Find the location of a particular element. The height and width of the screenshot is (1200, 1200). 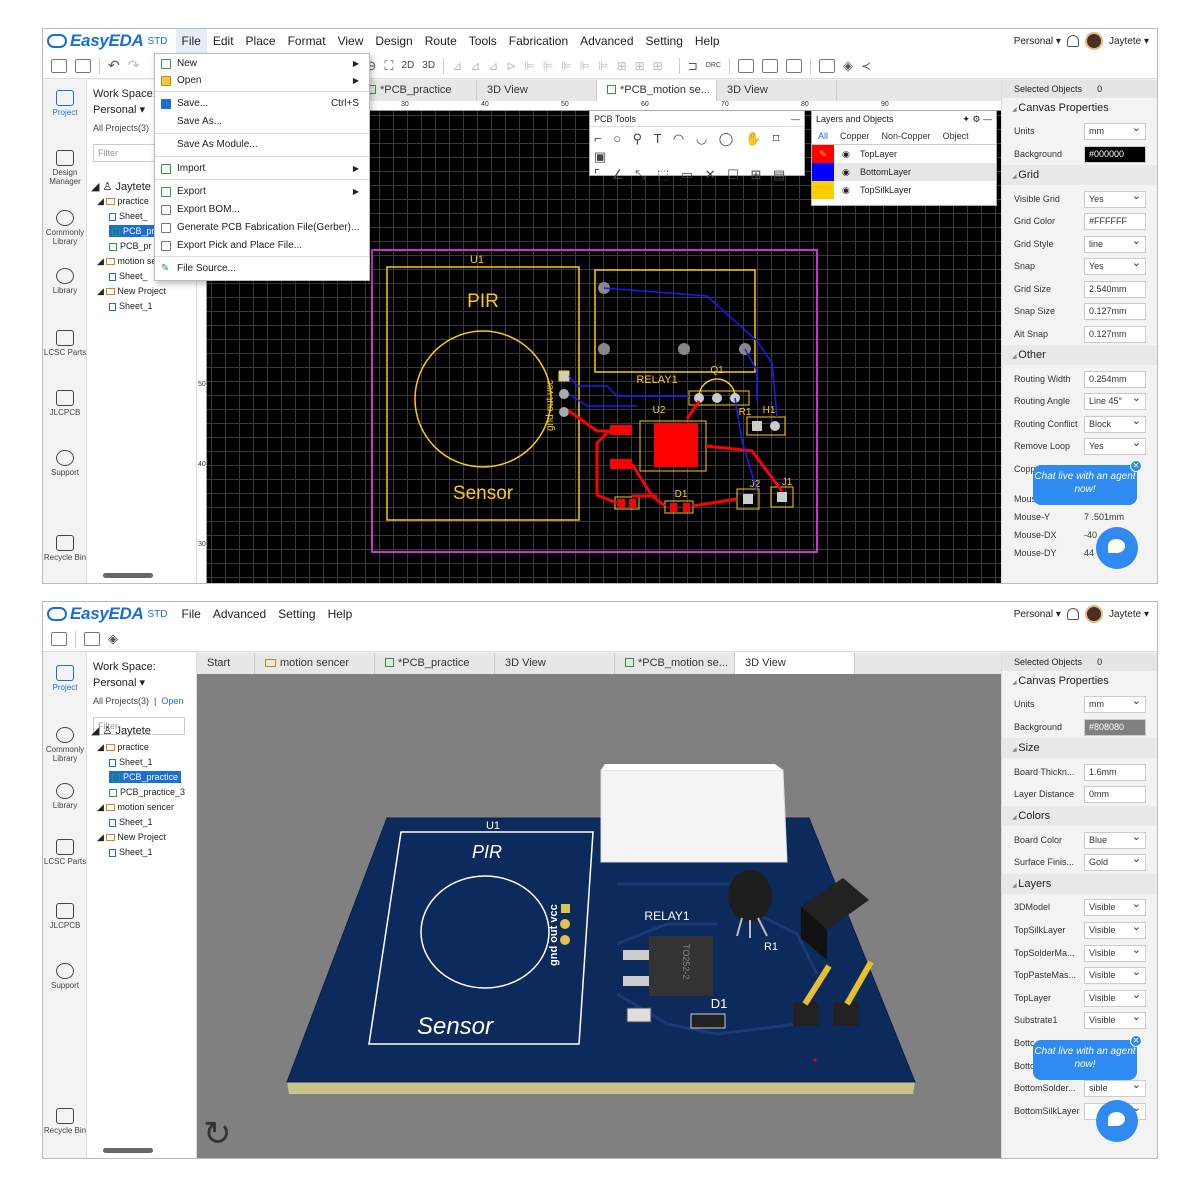

layers-icon: ◈ is located at coordinates (848, 66).